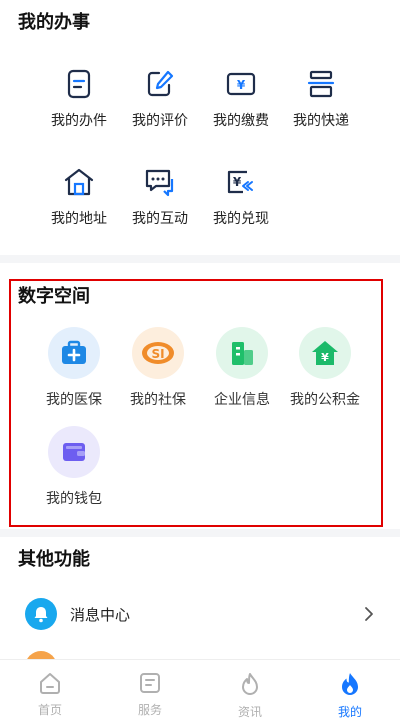 The image size is (400, 725). Describe the element at coordinates (49, 710) in the screenshot. I see `tab-label: 首页` at that location.